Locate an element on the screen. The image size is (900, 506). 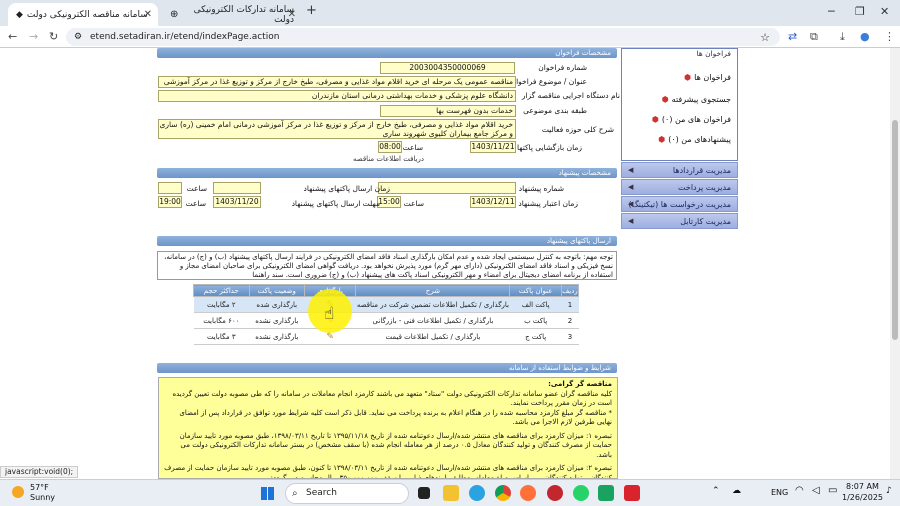
firefox-icon is located at coordinates (528, 493).